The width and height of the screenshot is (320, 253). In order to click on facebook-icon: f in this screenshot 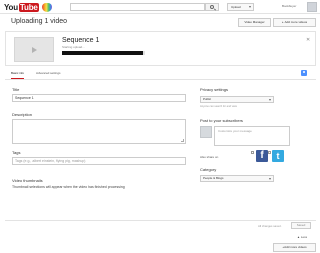, I will do `click(262, 156)`.